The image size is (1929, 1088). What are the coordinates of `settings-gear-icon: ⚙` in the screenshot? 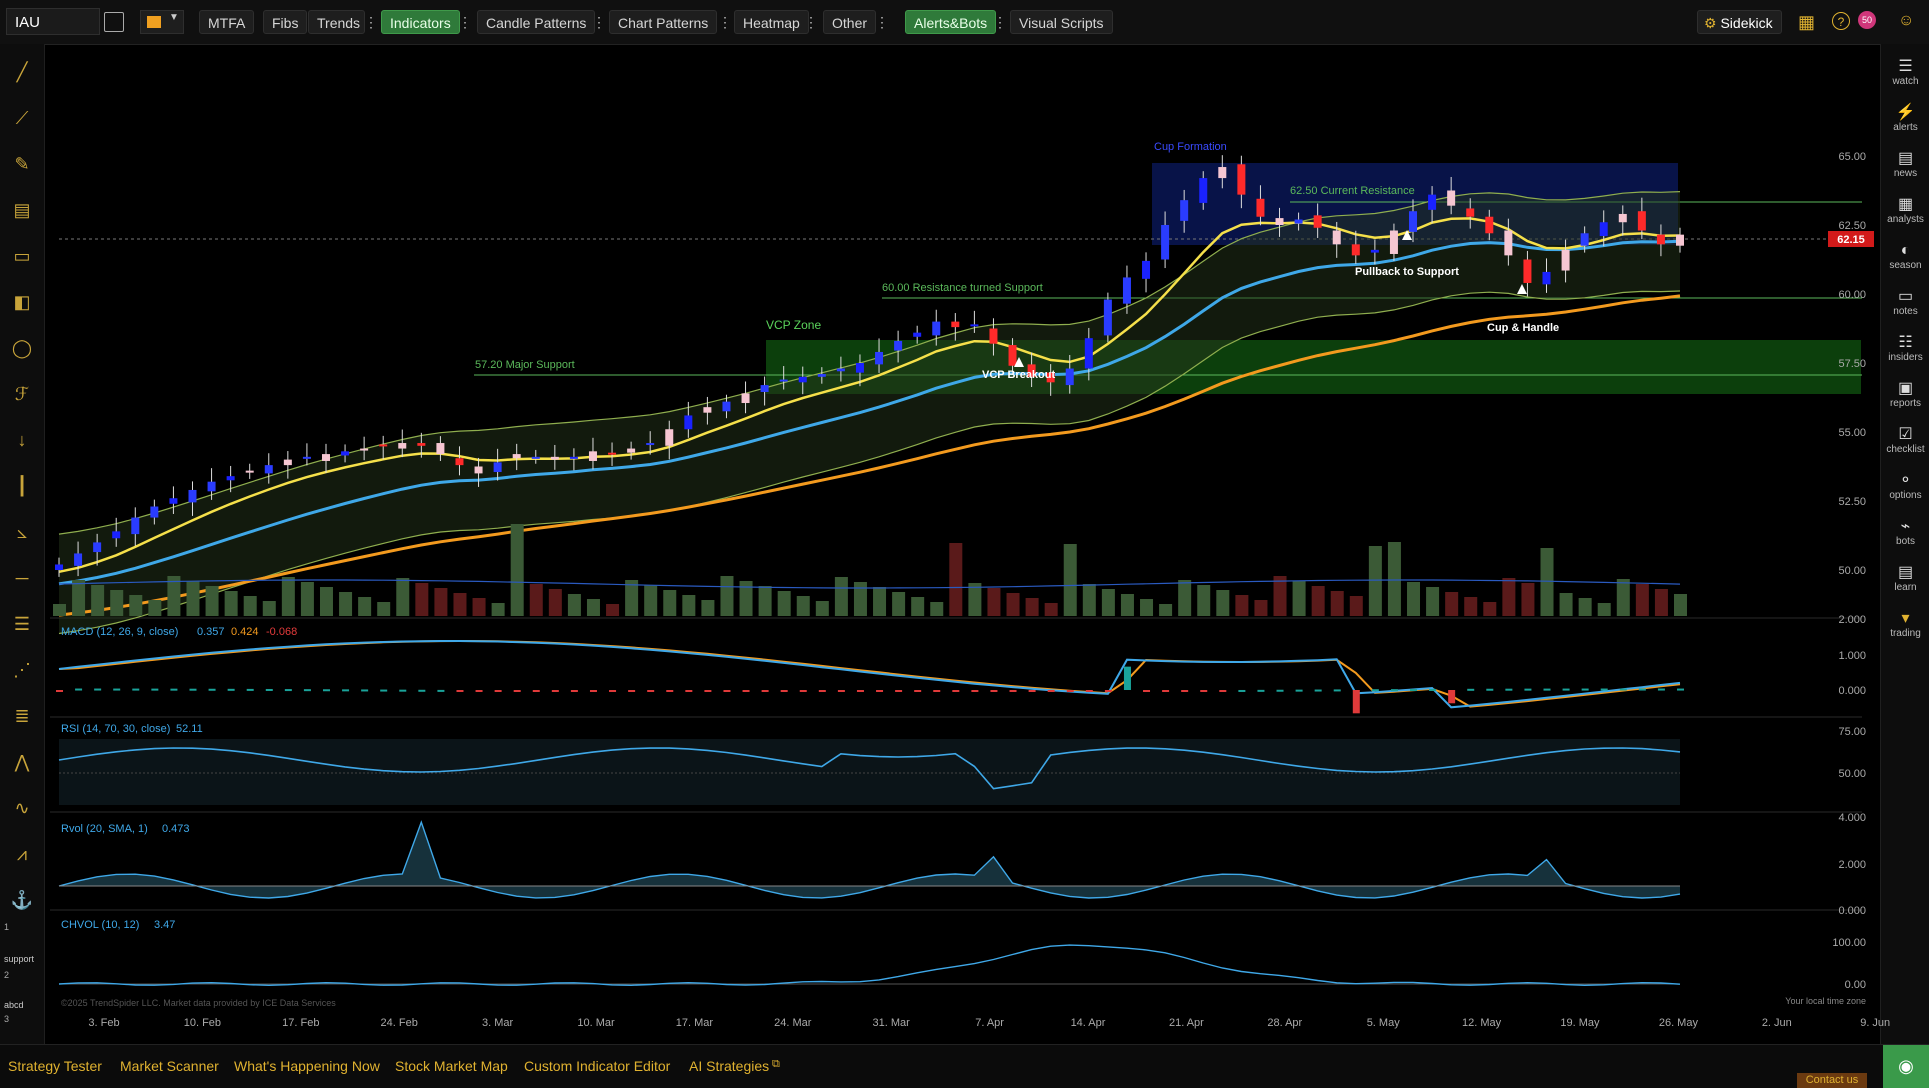 It's located at (236, 68).